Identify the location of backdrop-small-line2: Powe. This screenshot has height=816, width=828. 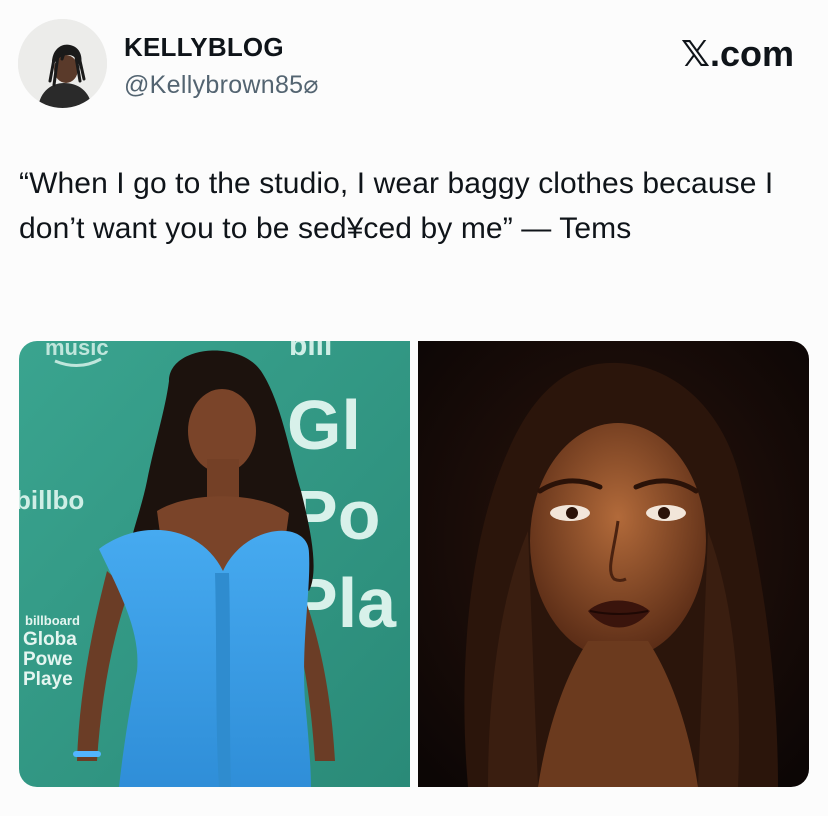
(48, 659).